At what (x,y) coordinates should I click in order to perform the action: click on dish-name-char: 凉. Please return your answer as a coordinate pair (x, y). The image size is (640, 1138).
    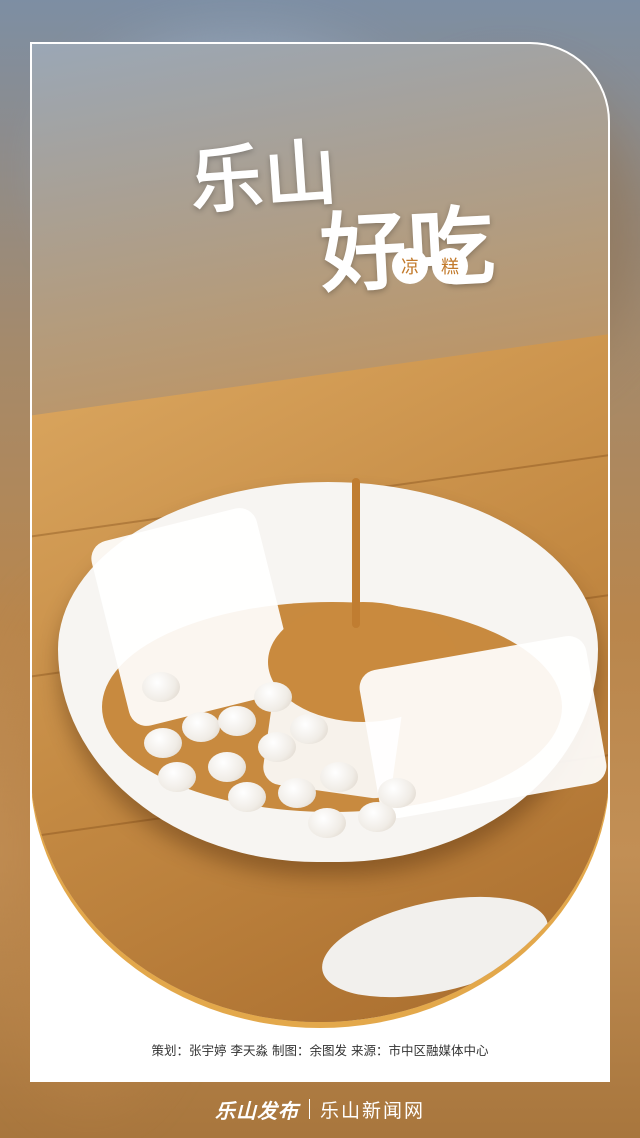
    Looking at the image, I should click on (410, 266).